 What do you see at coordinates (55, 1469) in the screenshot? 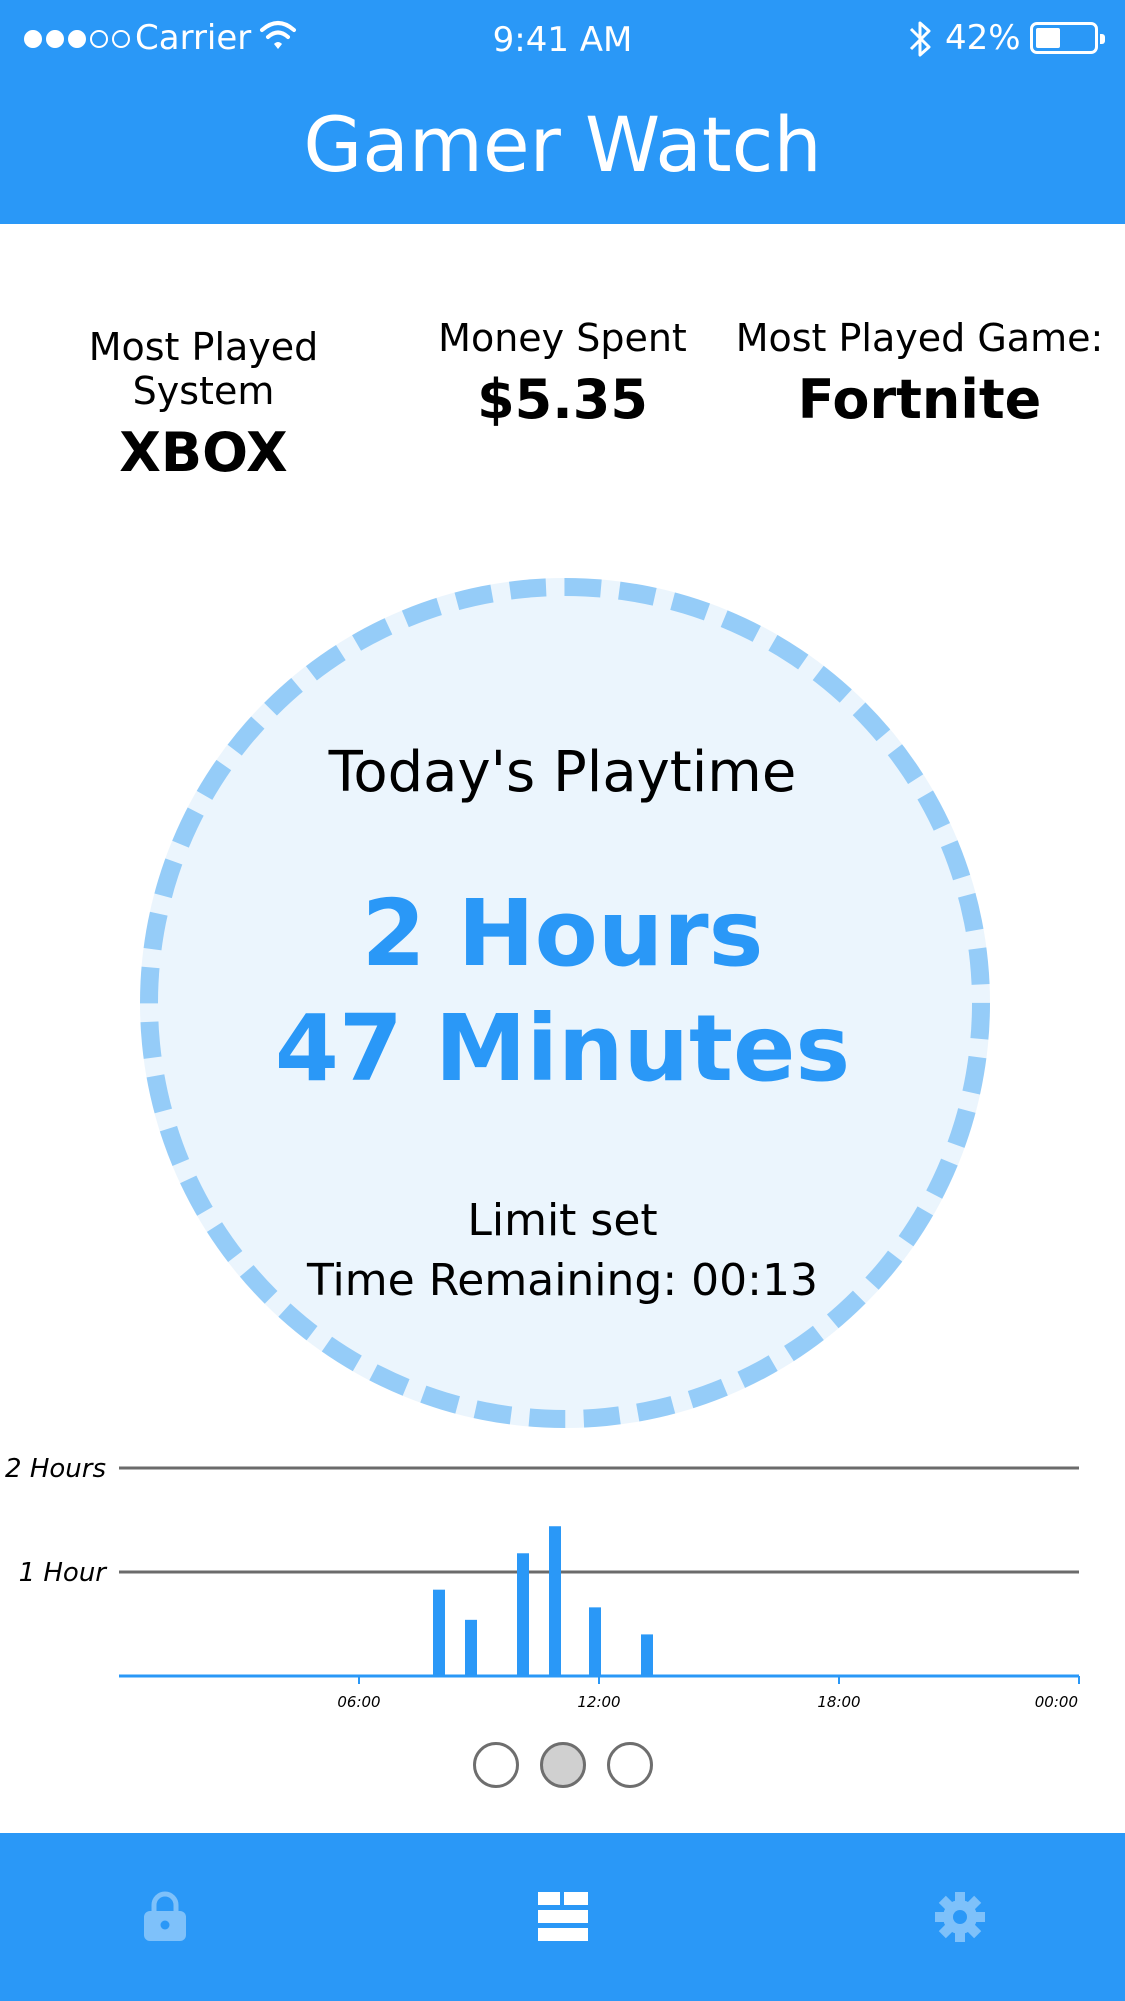
I see `y-tick-label: 2 Hours` at bounding box center [55, 1469].